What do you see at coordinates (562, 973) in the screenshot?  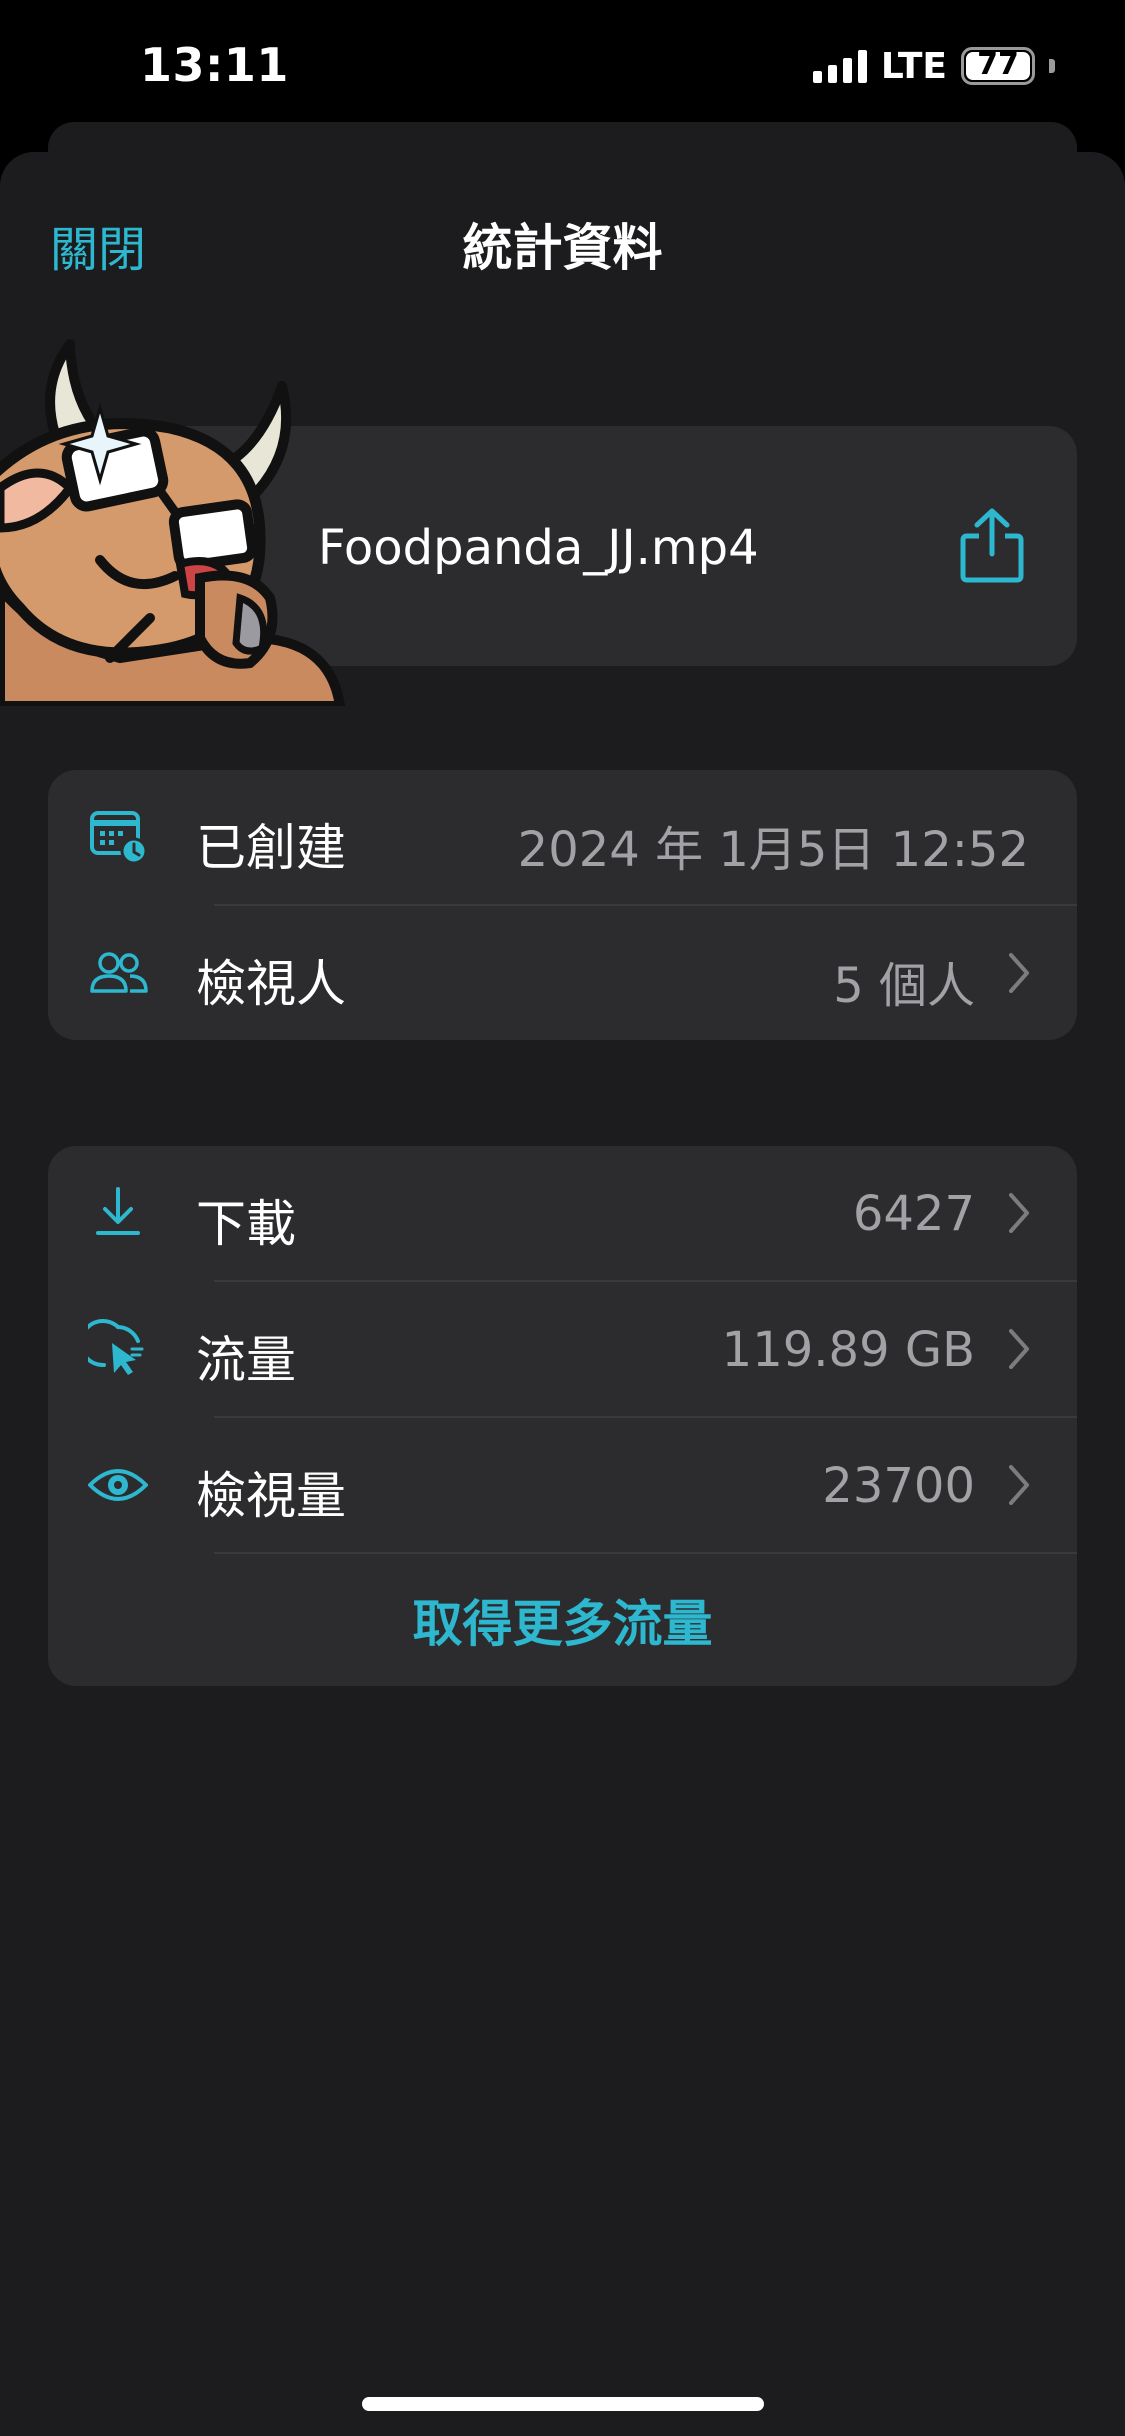 I see `viewers-row: 檢視人 5 個人` at bounding box center [562, 973].